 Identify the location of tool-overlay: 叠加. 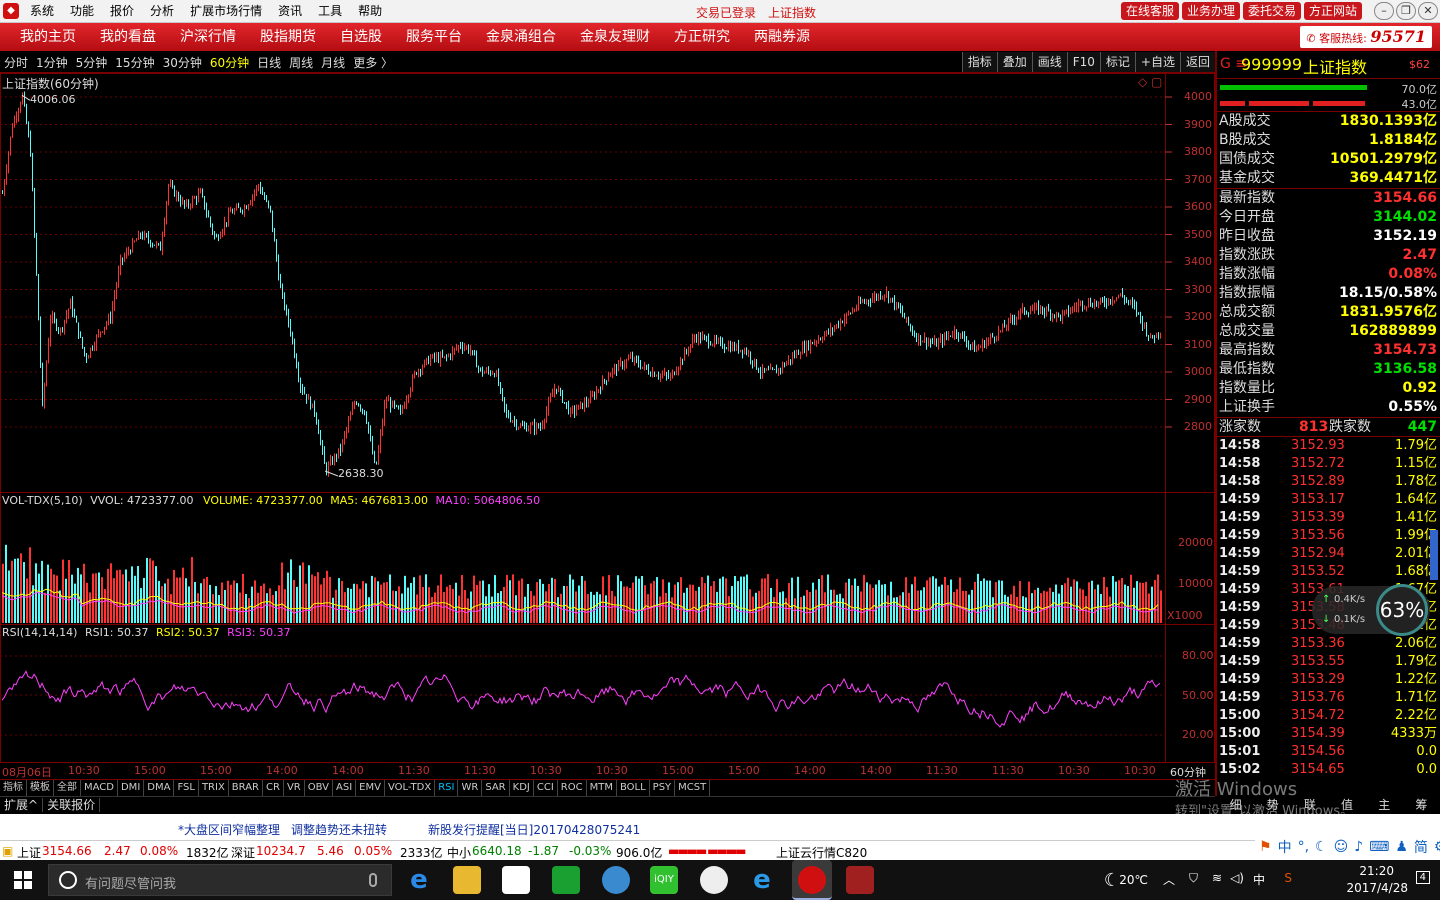
(1014, 62).